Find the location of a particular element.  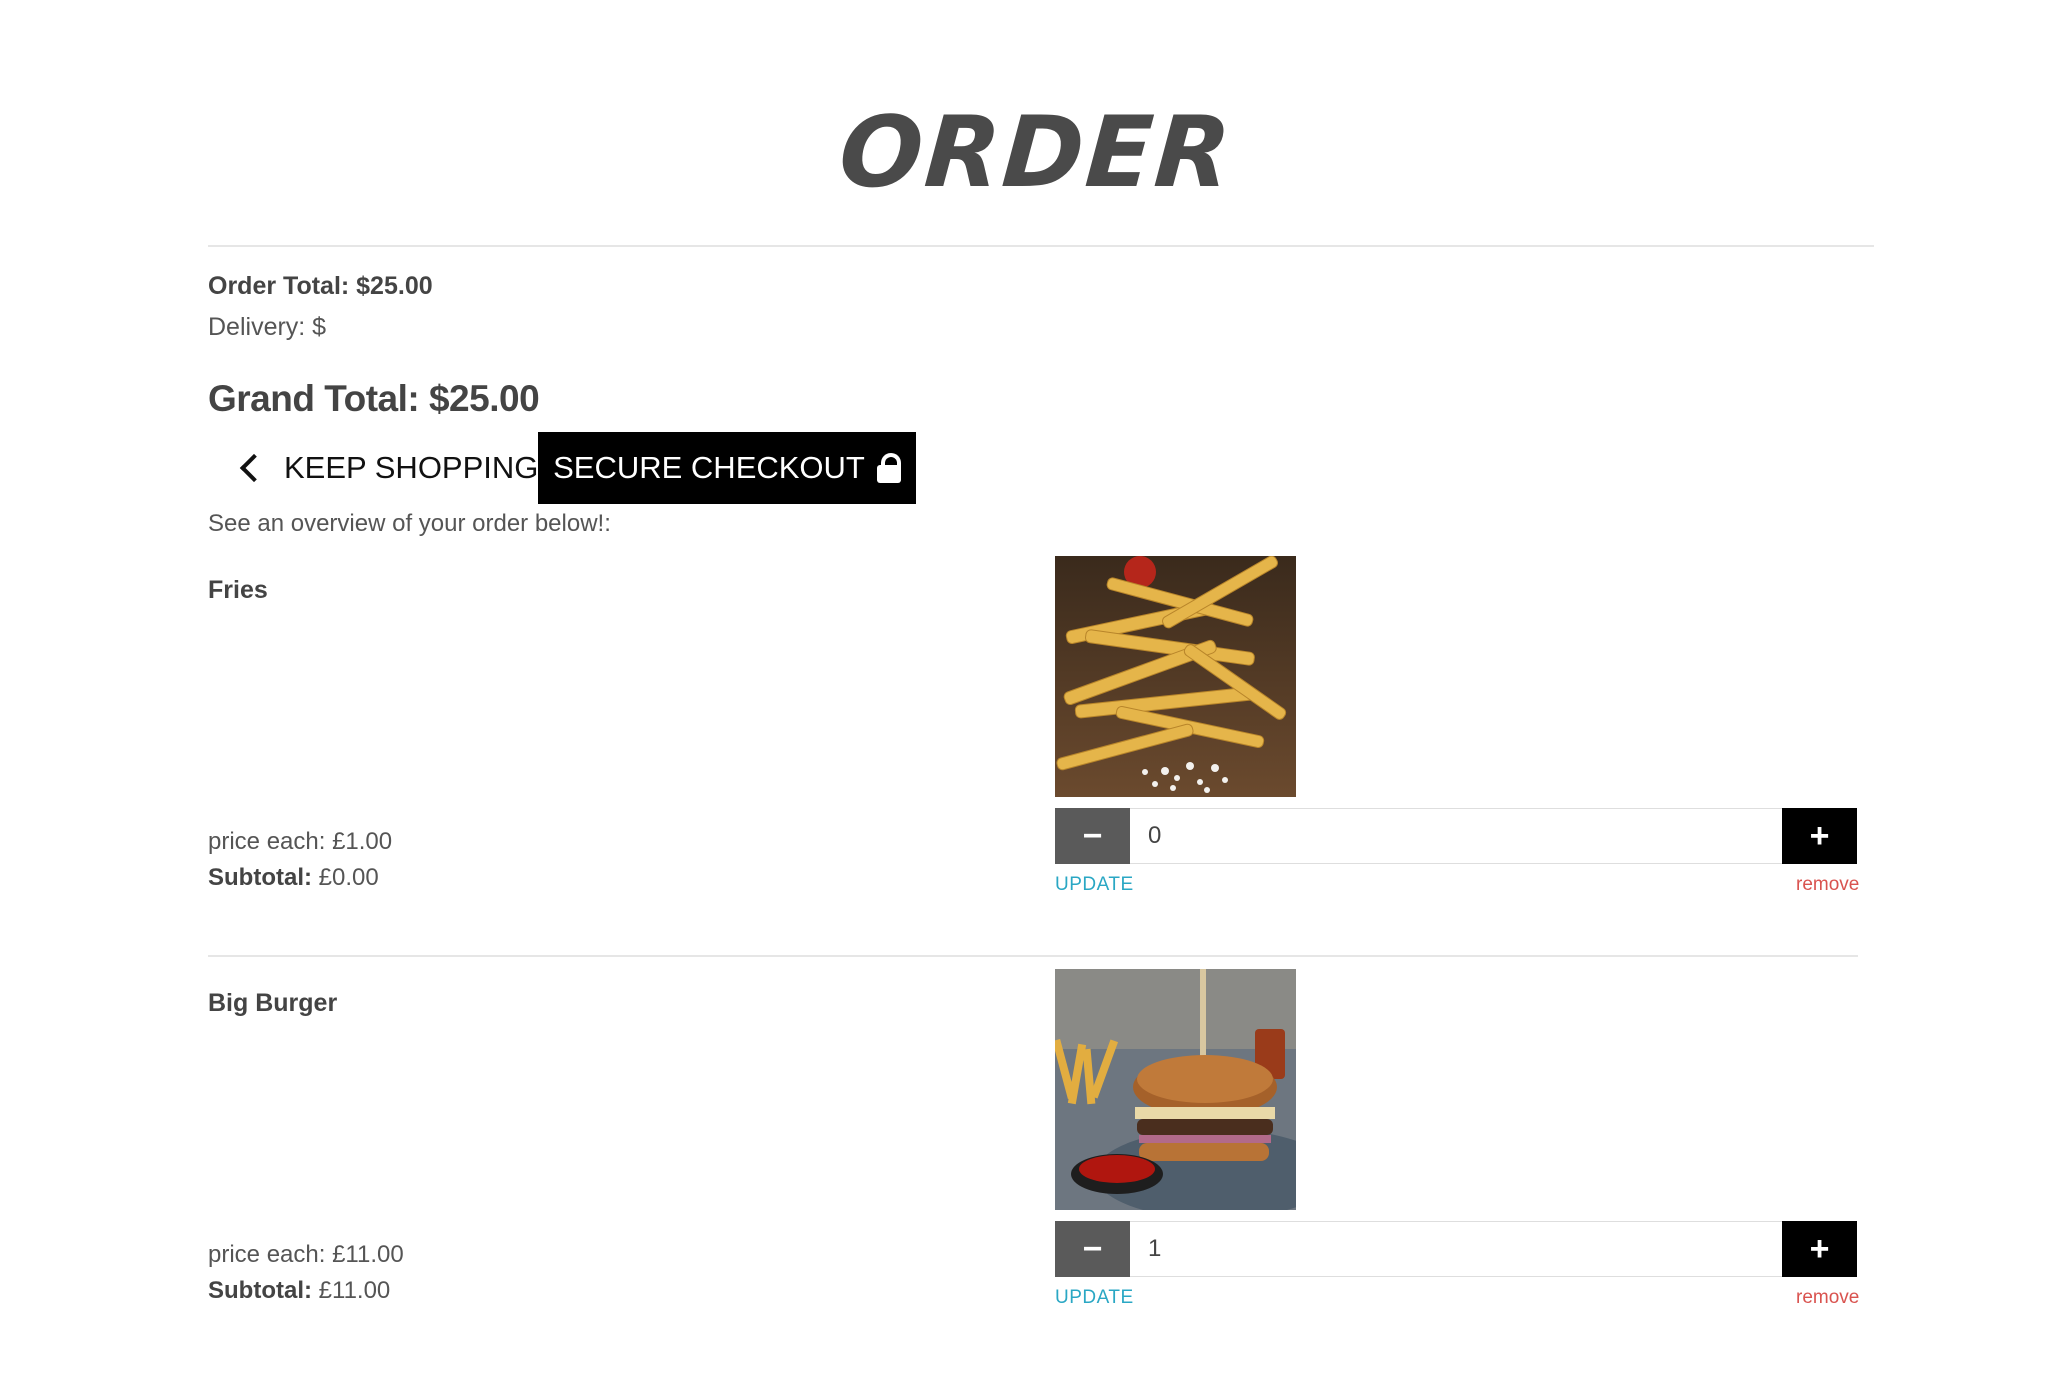

item-divider is located at coordinates (1033, 956).